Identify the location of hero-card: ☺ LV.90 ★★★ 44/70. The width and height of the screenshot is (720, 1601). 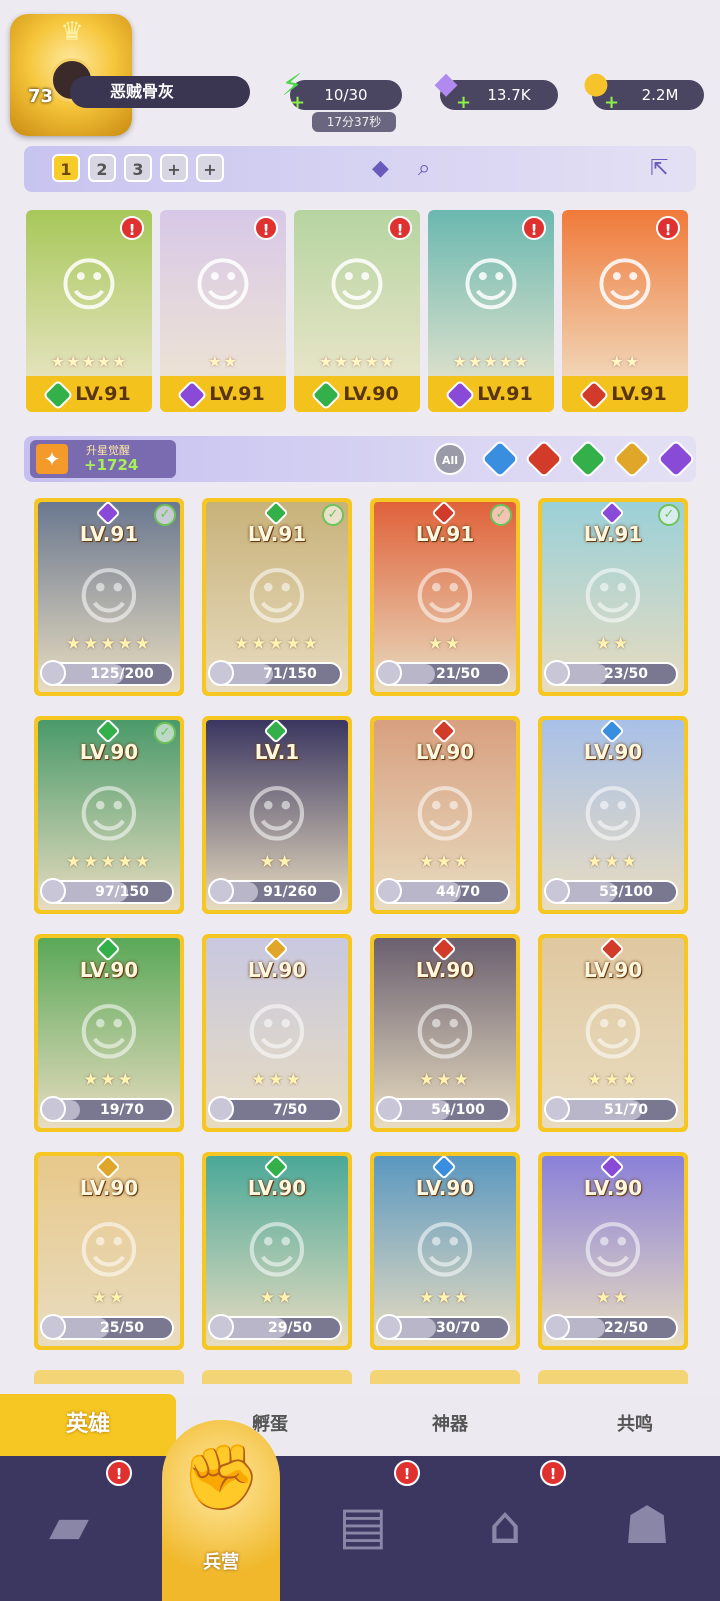
(445, 815).